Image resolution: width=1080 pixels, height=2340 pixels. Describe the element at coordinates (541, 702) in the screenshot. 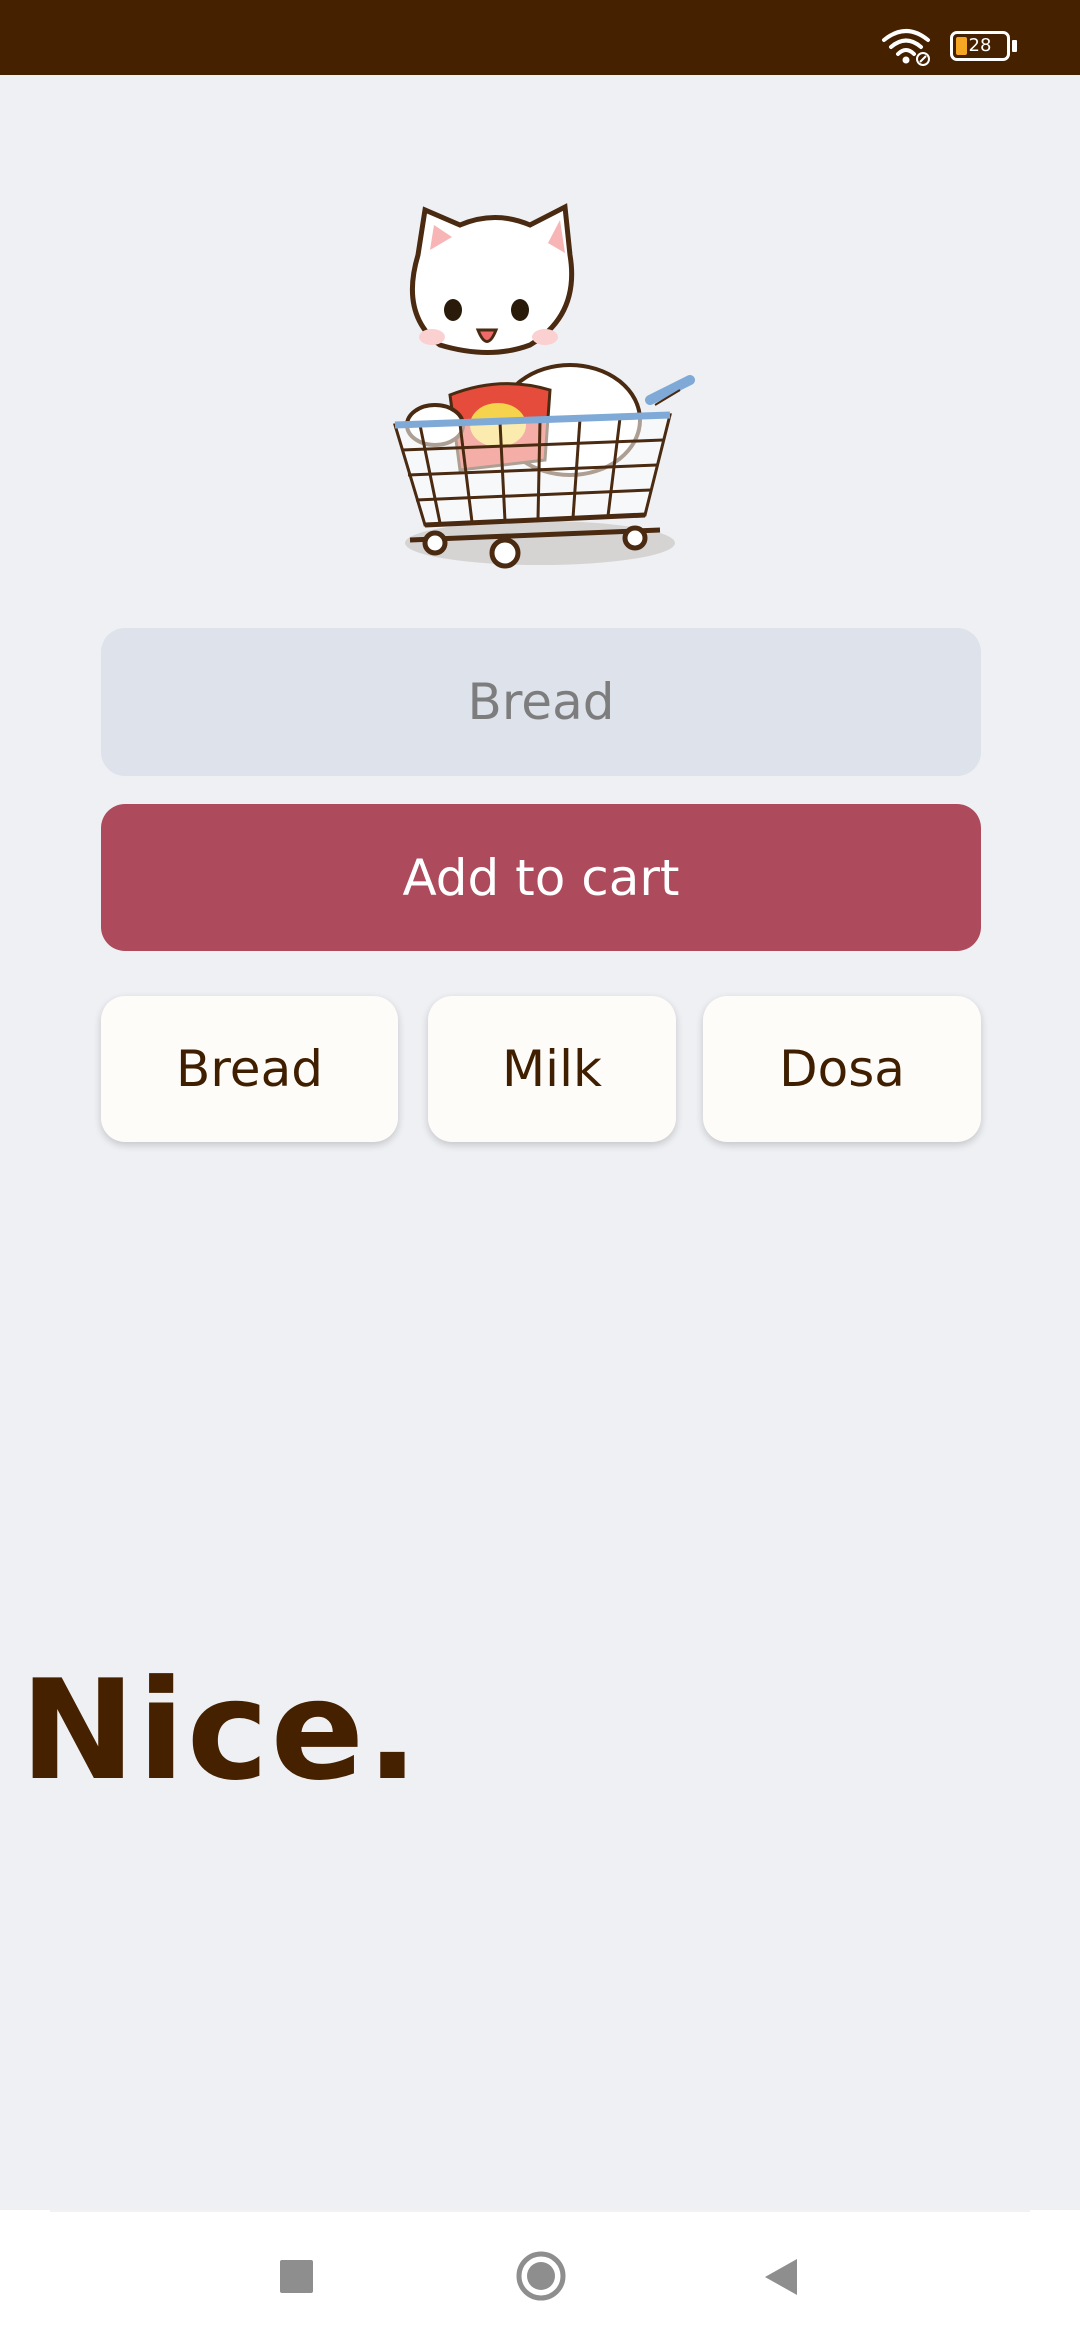

I see `item-input` at that location.